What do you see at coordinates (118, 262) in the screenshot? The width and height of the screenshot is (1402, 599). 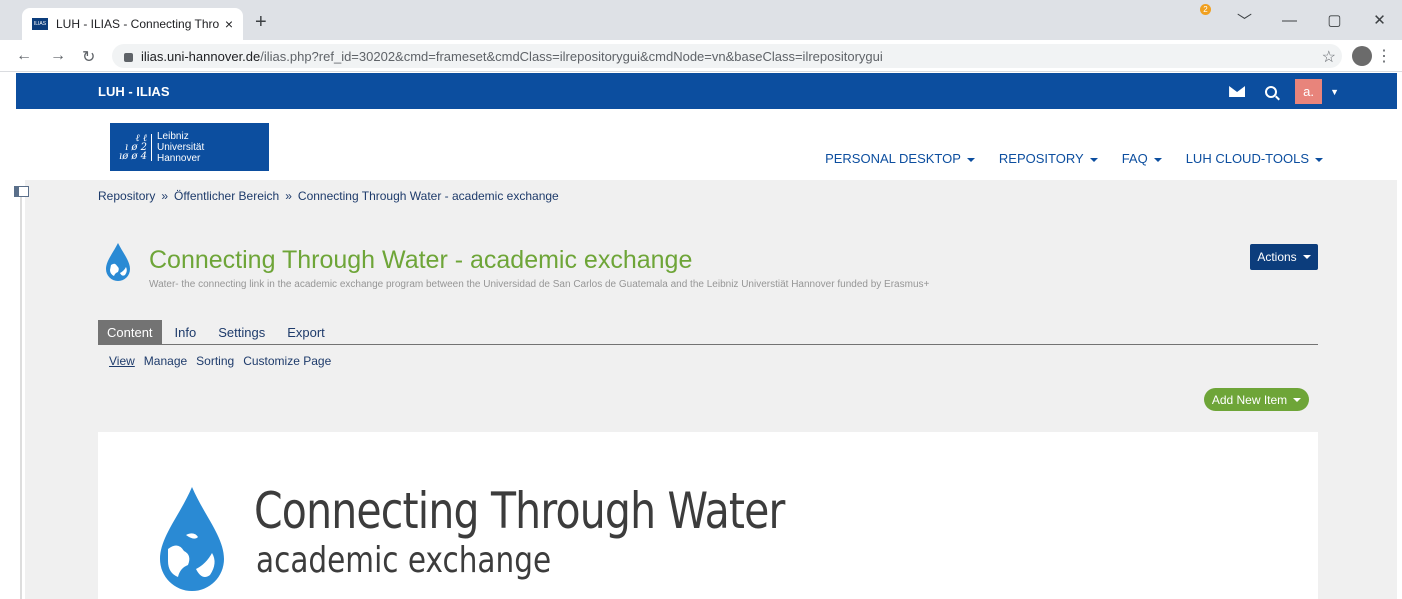 I see `water-drop-globe-icon` at bounding box center [118, 262].